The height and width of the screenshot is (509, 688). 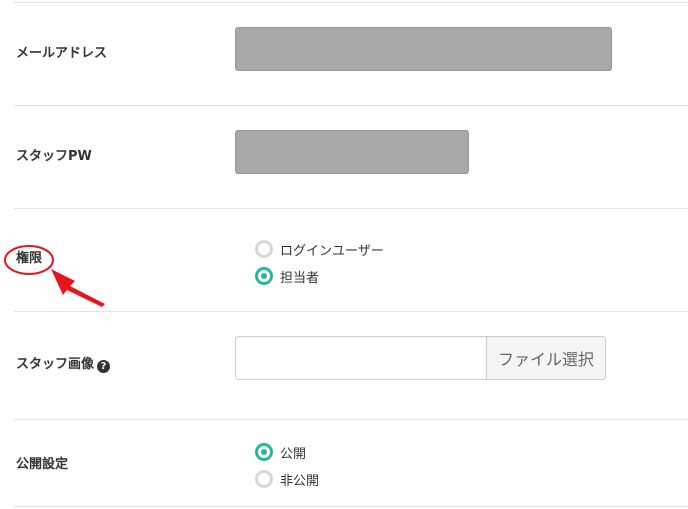 What do you see at coordinates (332, 251) in the screenshot?
I see `role-option-label: ログインユーザー` at bounding box center [332, 251].